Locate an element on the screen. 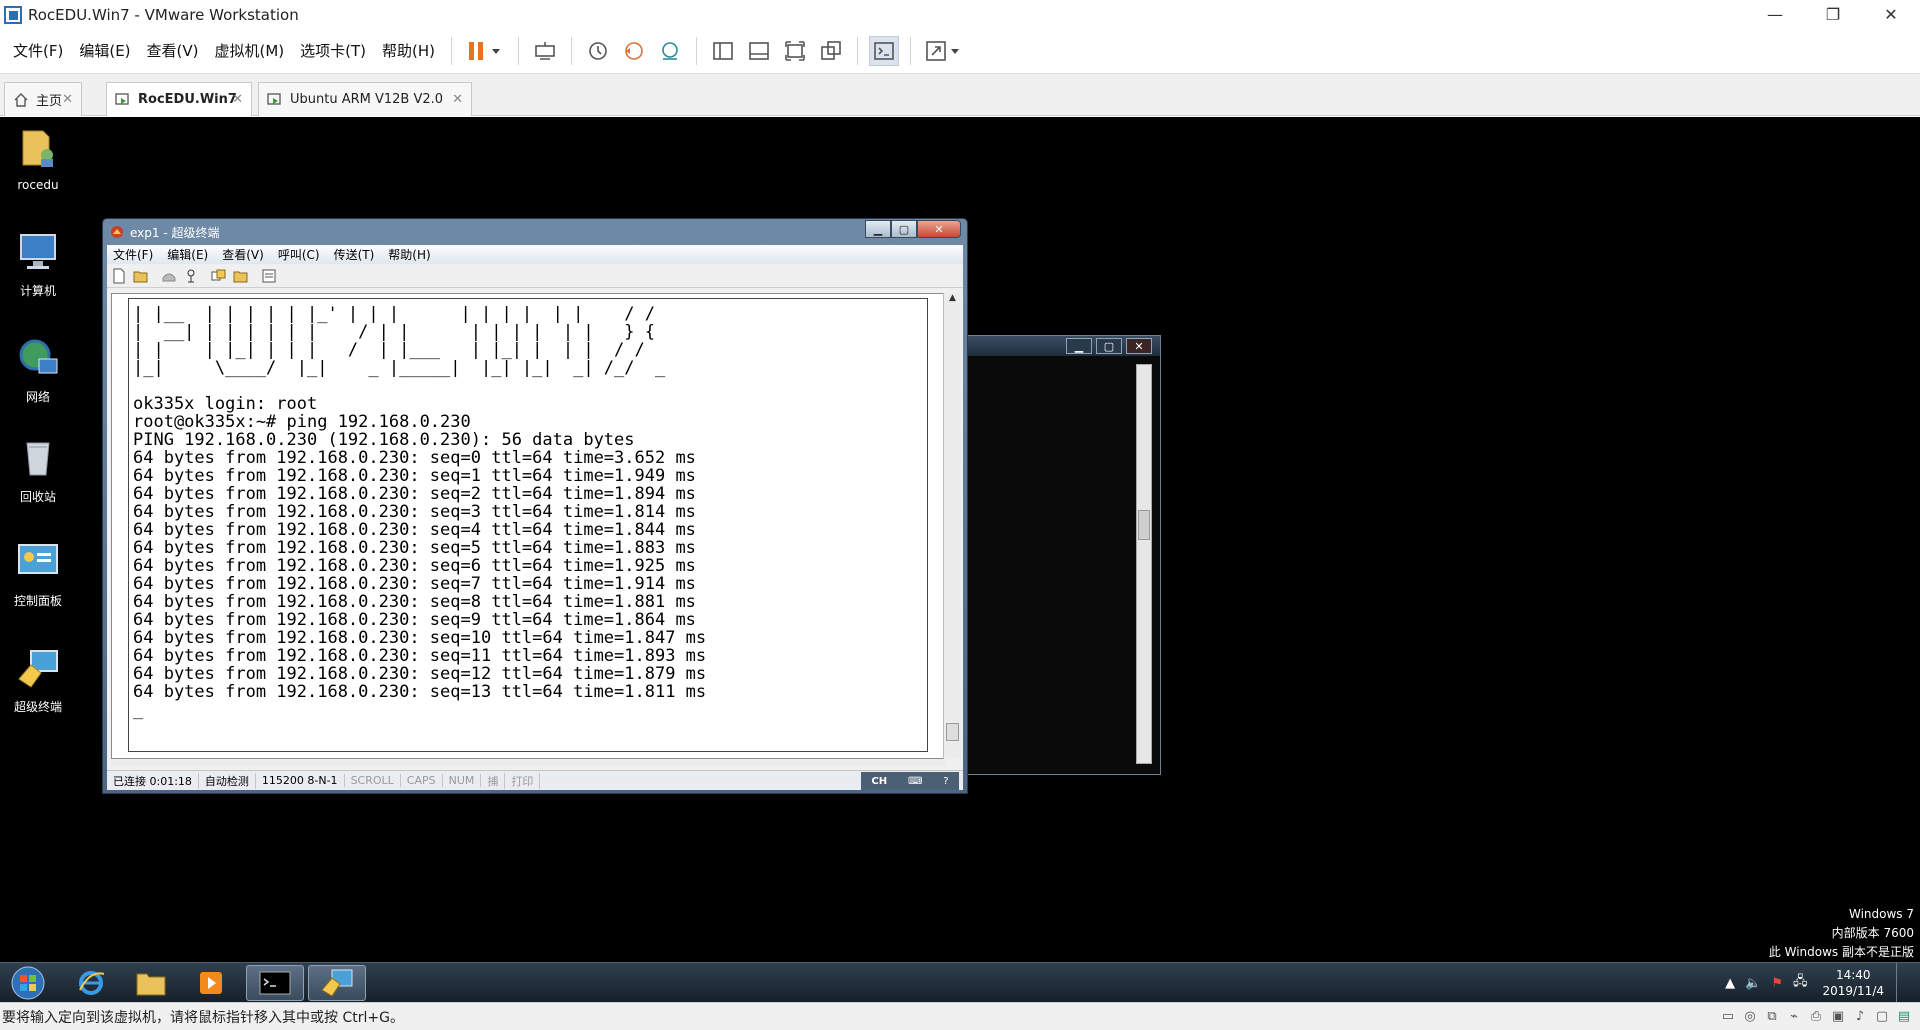 This screenshot has height=1030, width=1920. scroll-thumb is located at coordinates (952, 732).